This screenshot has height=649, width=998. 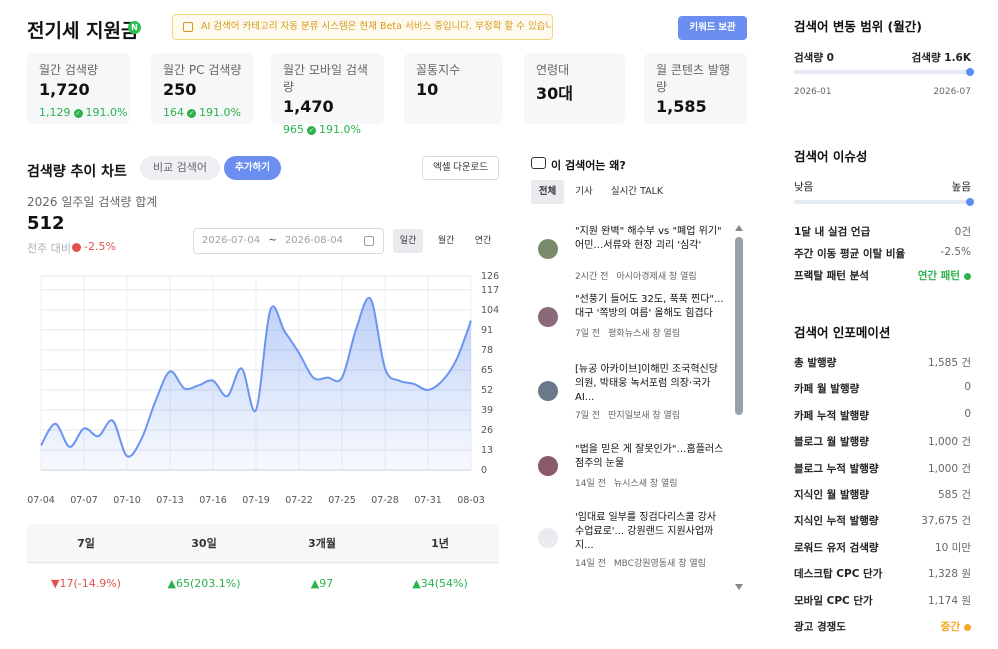 I want to click on x-tick-label: 07-22, so click(x=299, y=500).